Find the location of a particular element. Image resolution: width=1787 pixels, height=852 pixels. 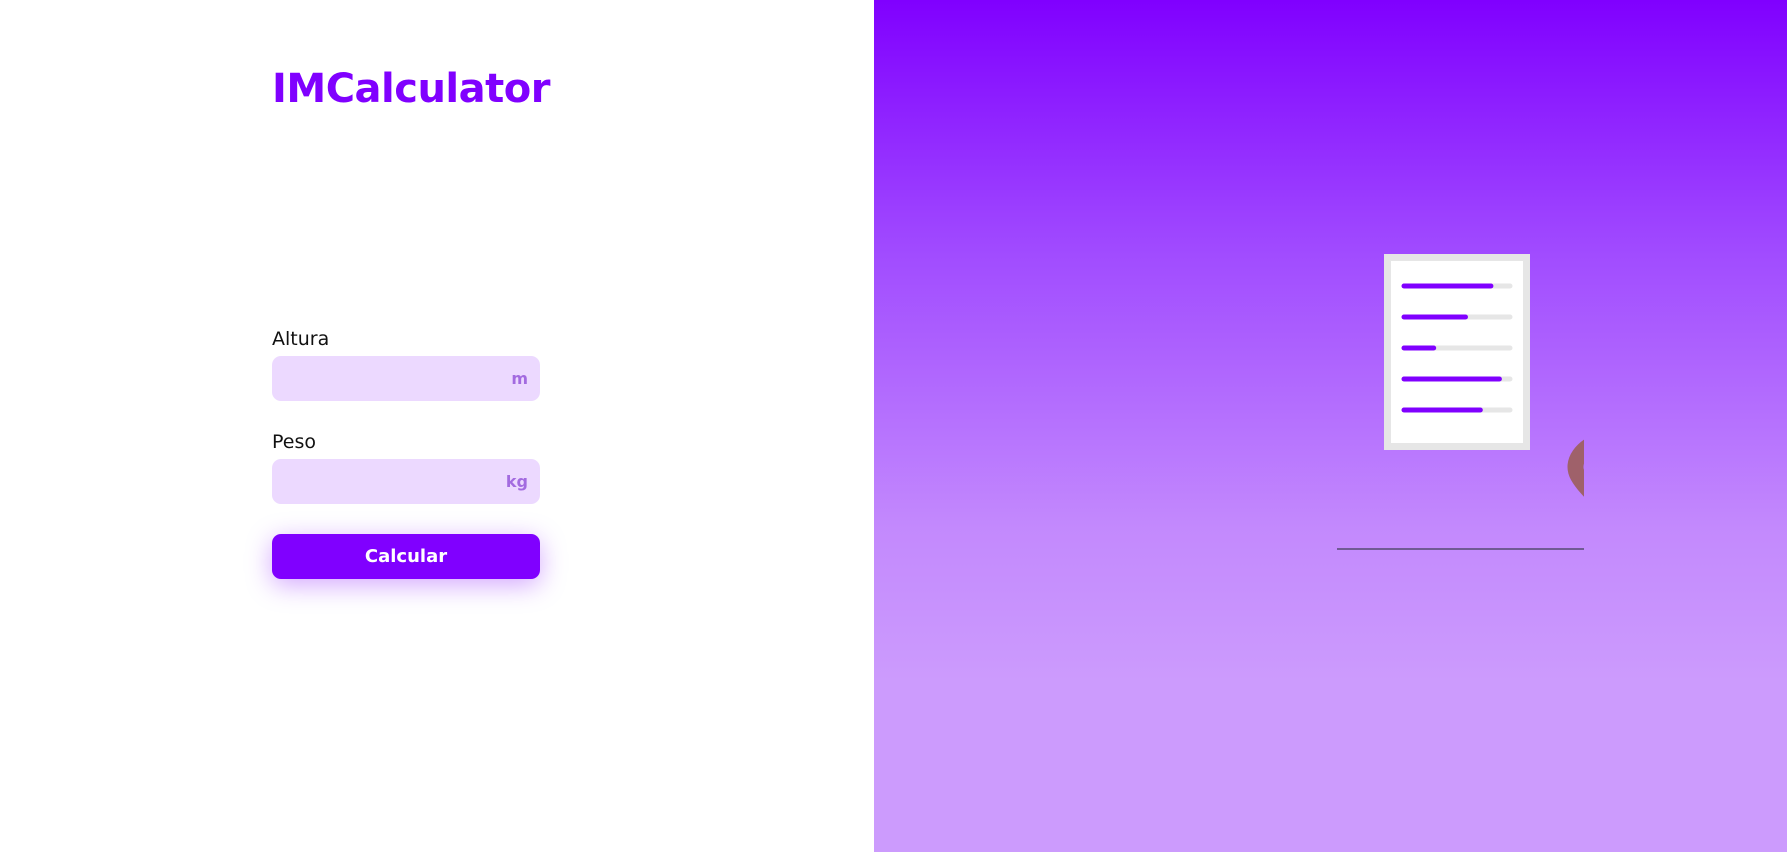

height-input is located at coordinates (406, 378).